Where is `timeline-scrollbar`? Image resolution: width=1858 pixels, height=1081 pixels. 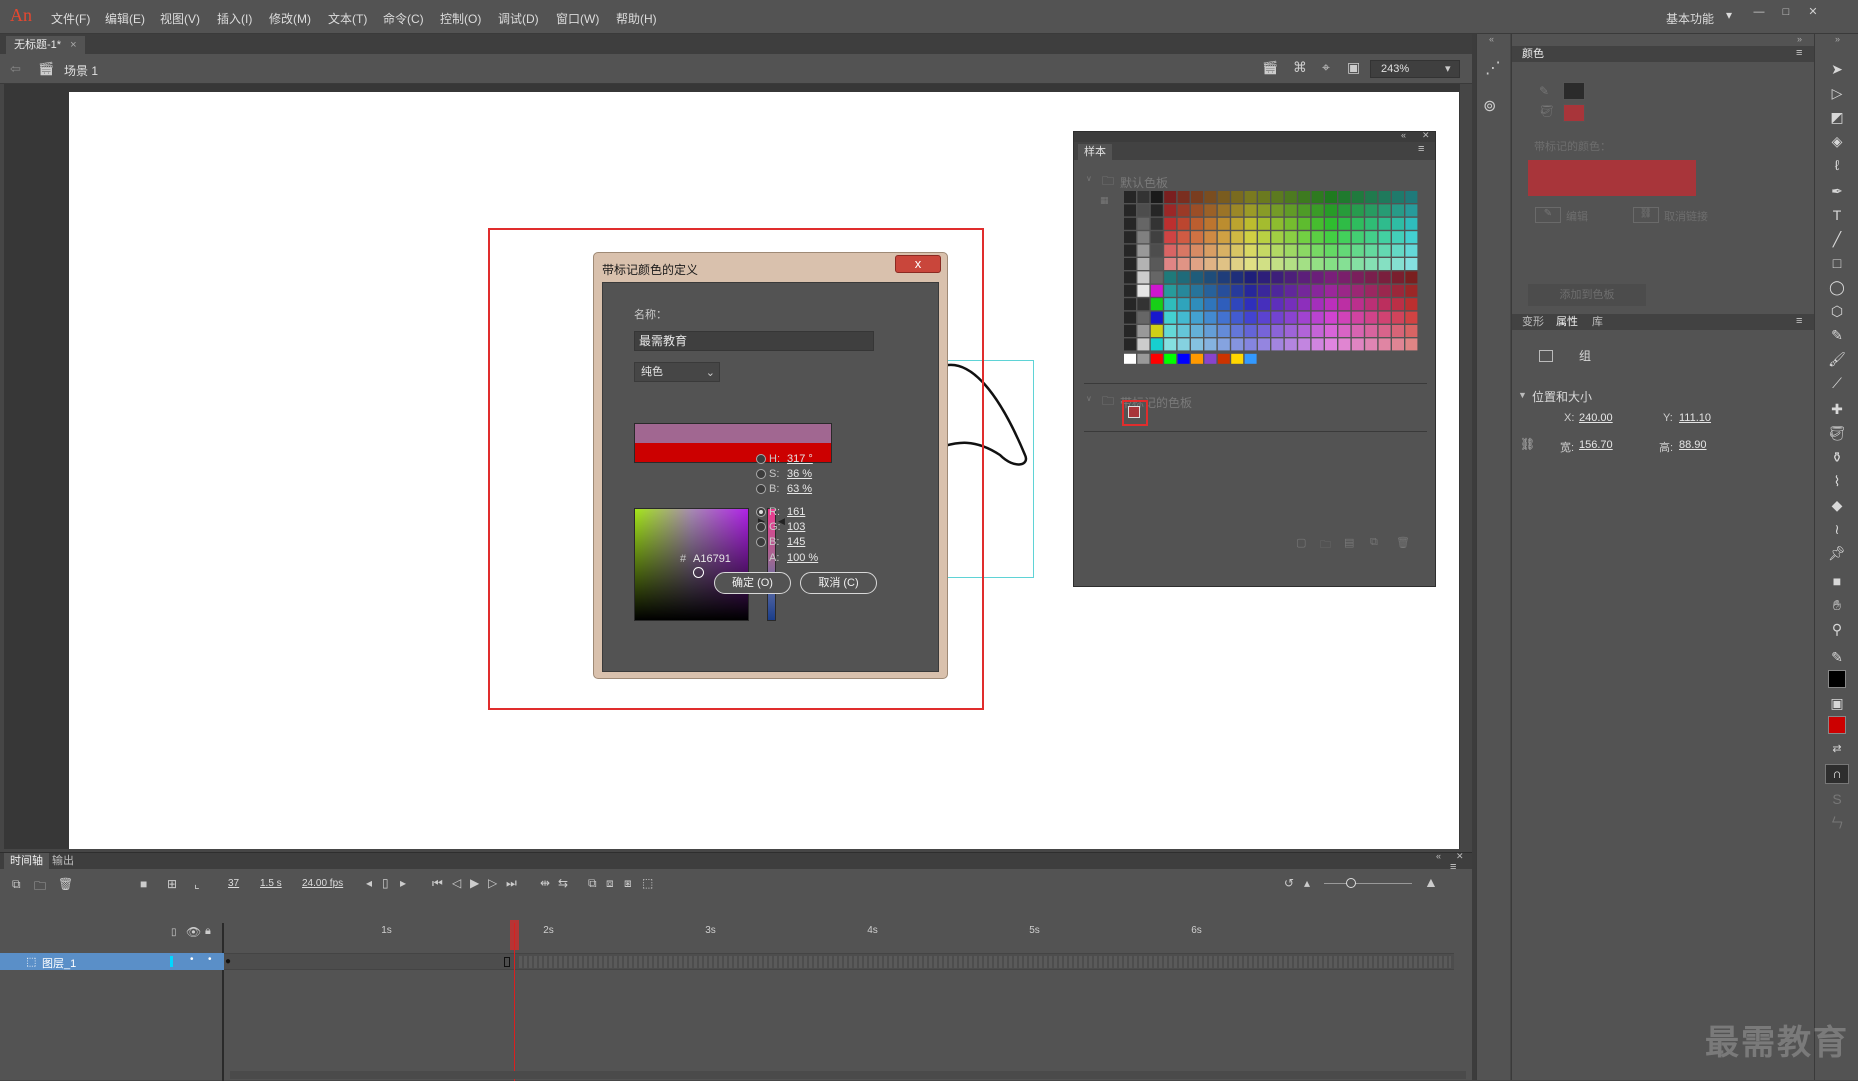
timeline-scrollbar is located at coordinates (848, 1075).